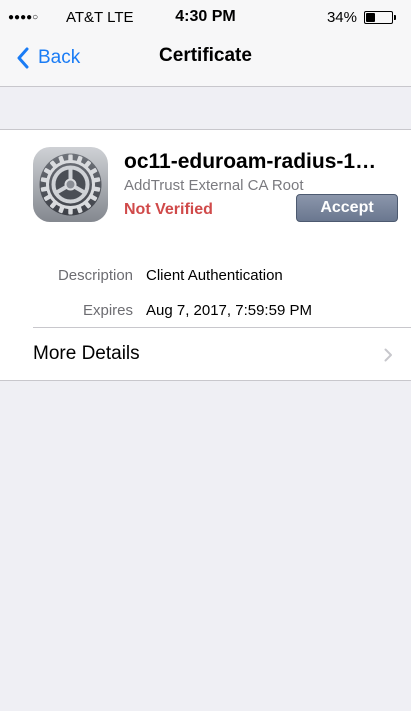 The image size is (411, 711). Describe the element at coordinates (214, 185) in the screenshot. I see `certificate-issuer: AddTrust External CA Root` at that location.